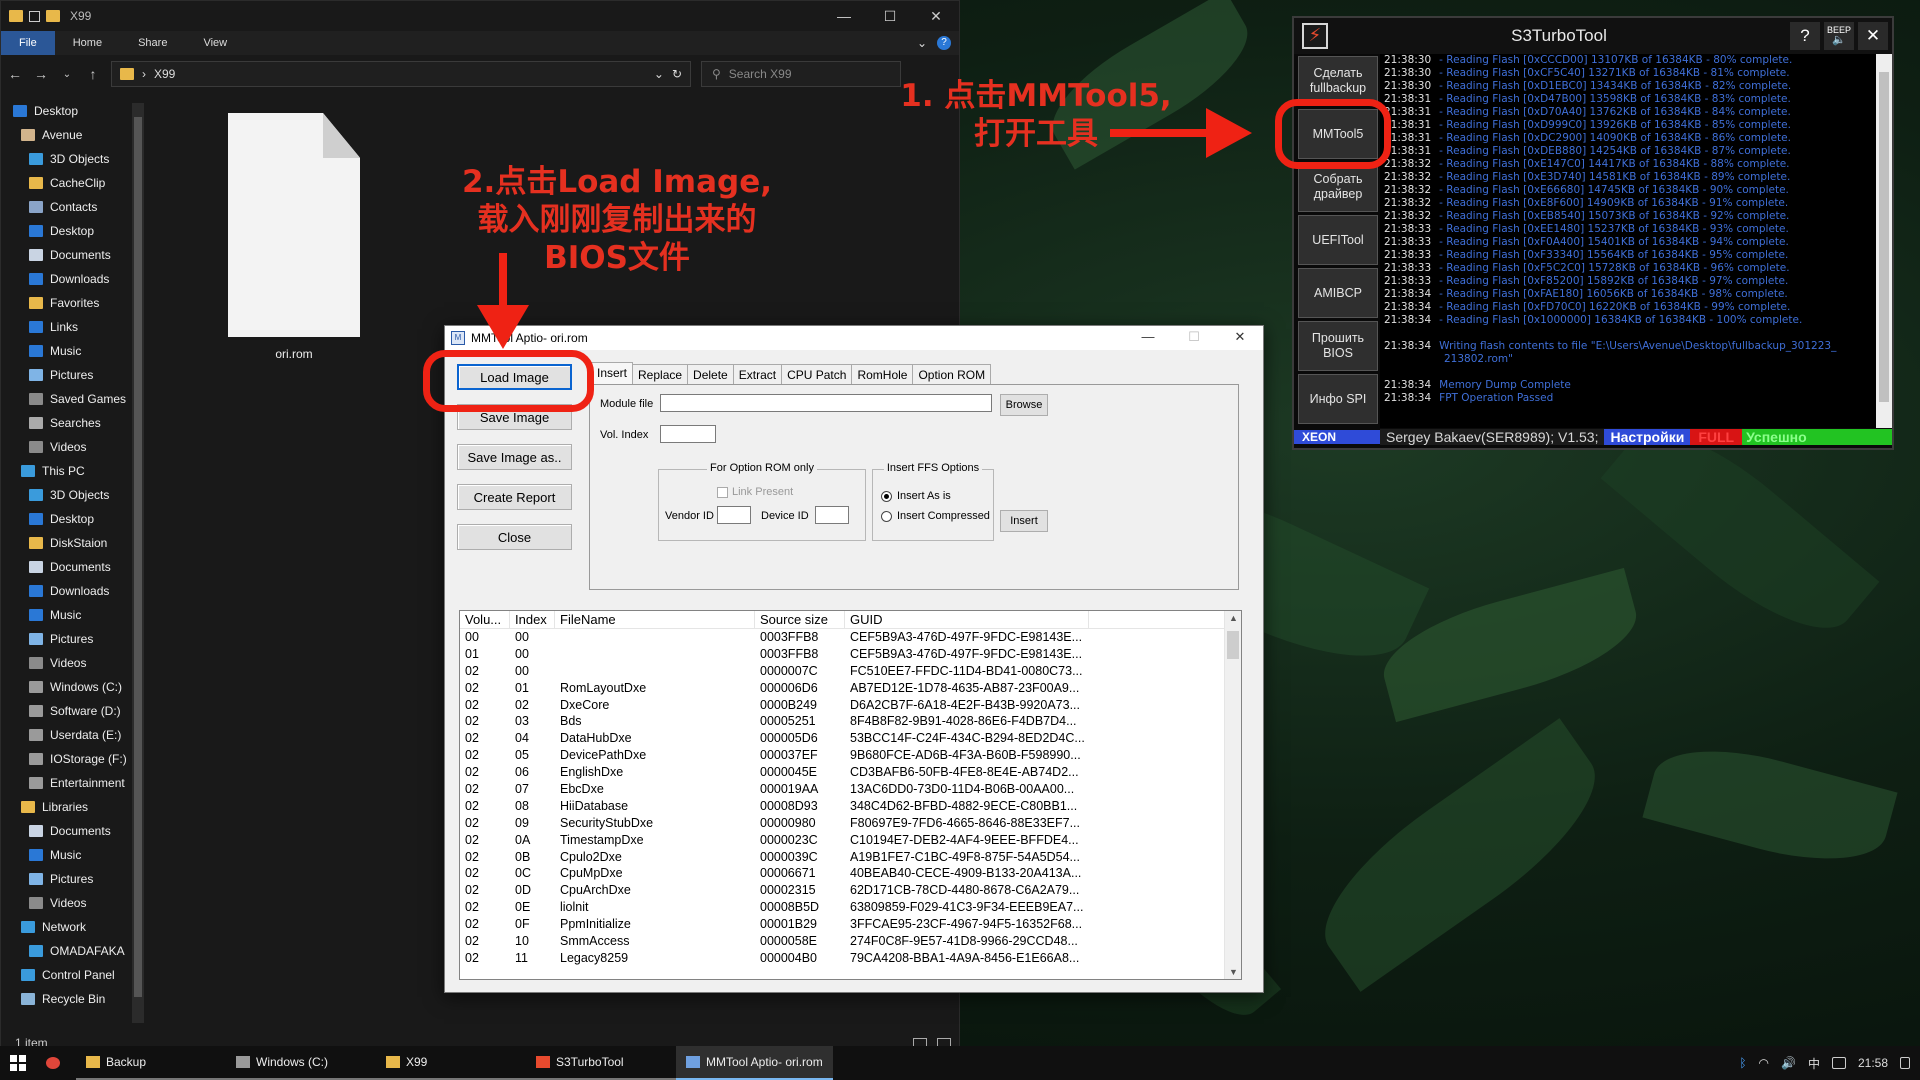  What do you see at coordinates (56, 1063) in the screenshot?
I see `taskbar-app` at bounding box center [56, 1063].